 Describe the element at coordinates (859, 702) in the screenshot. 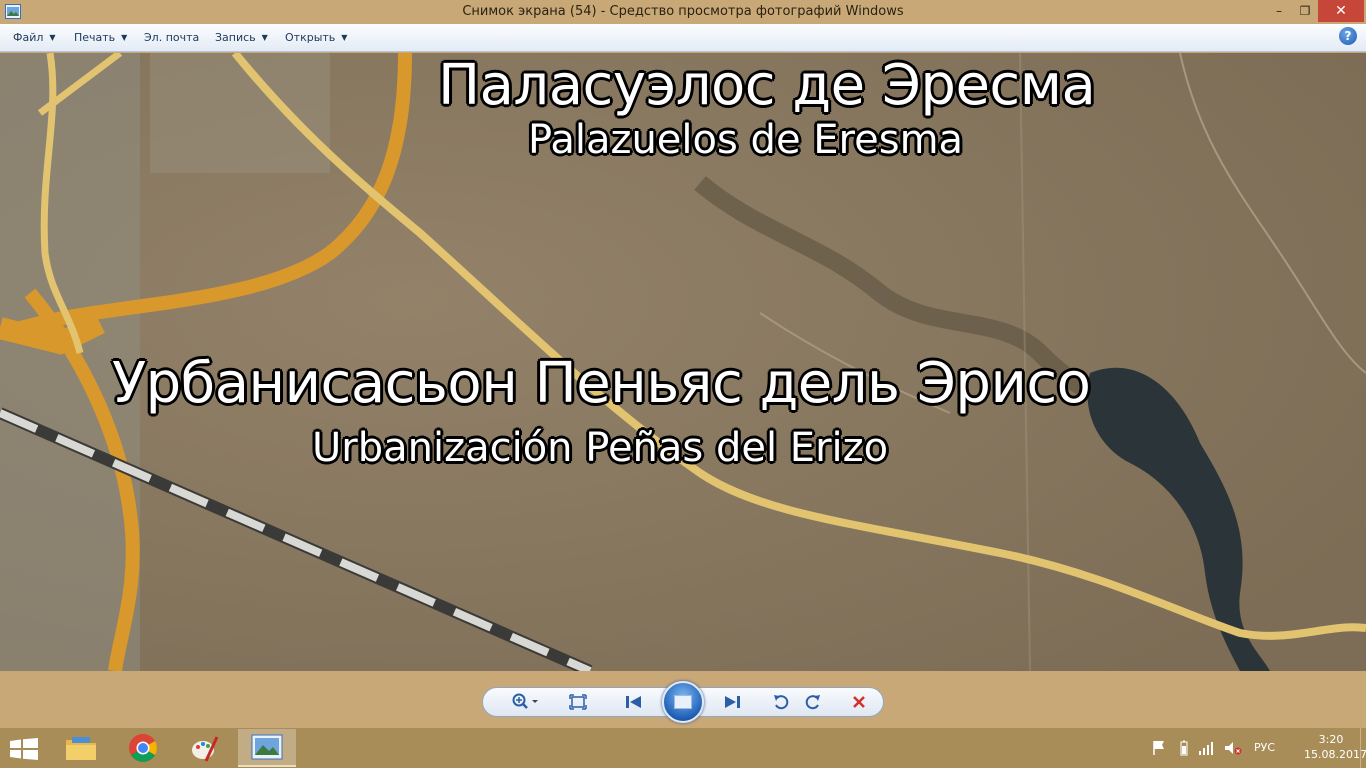

I see `delete-icon` at that location.